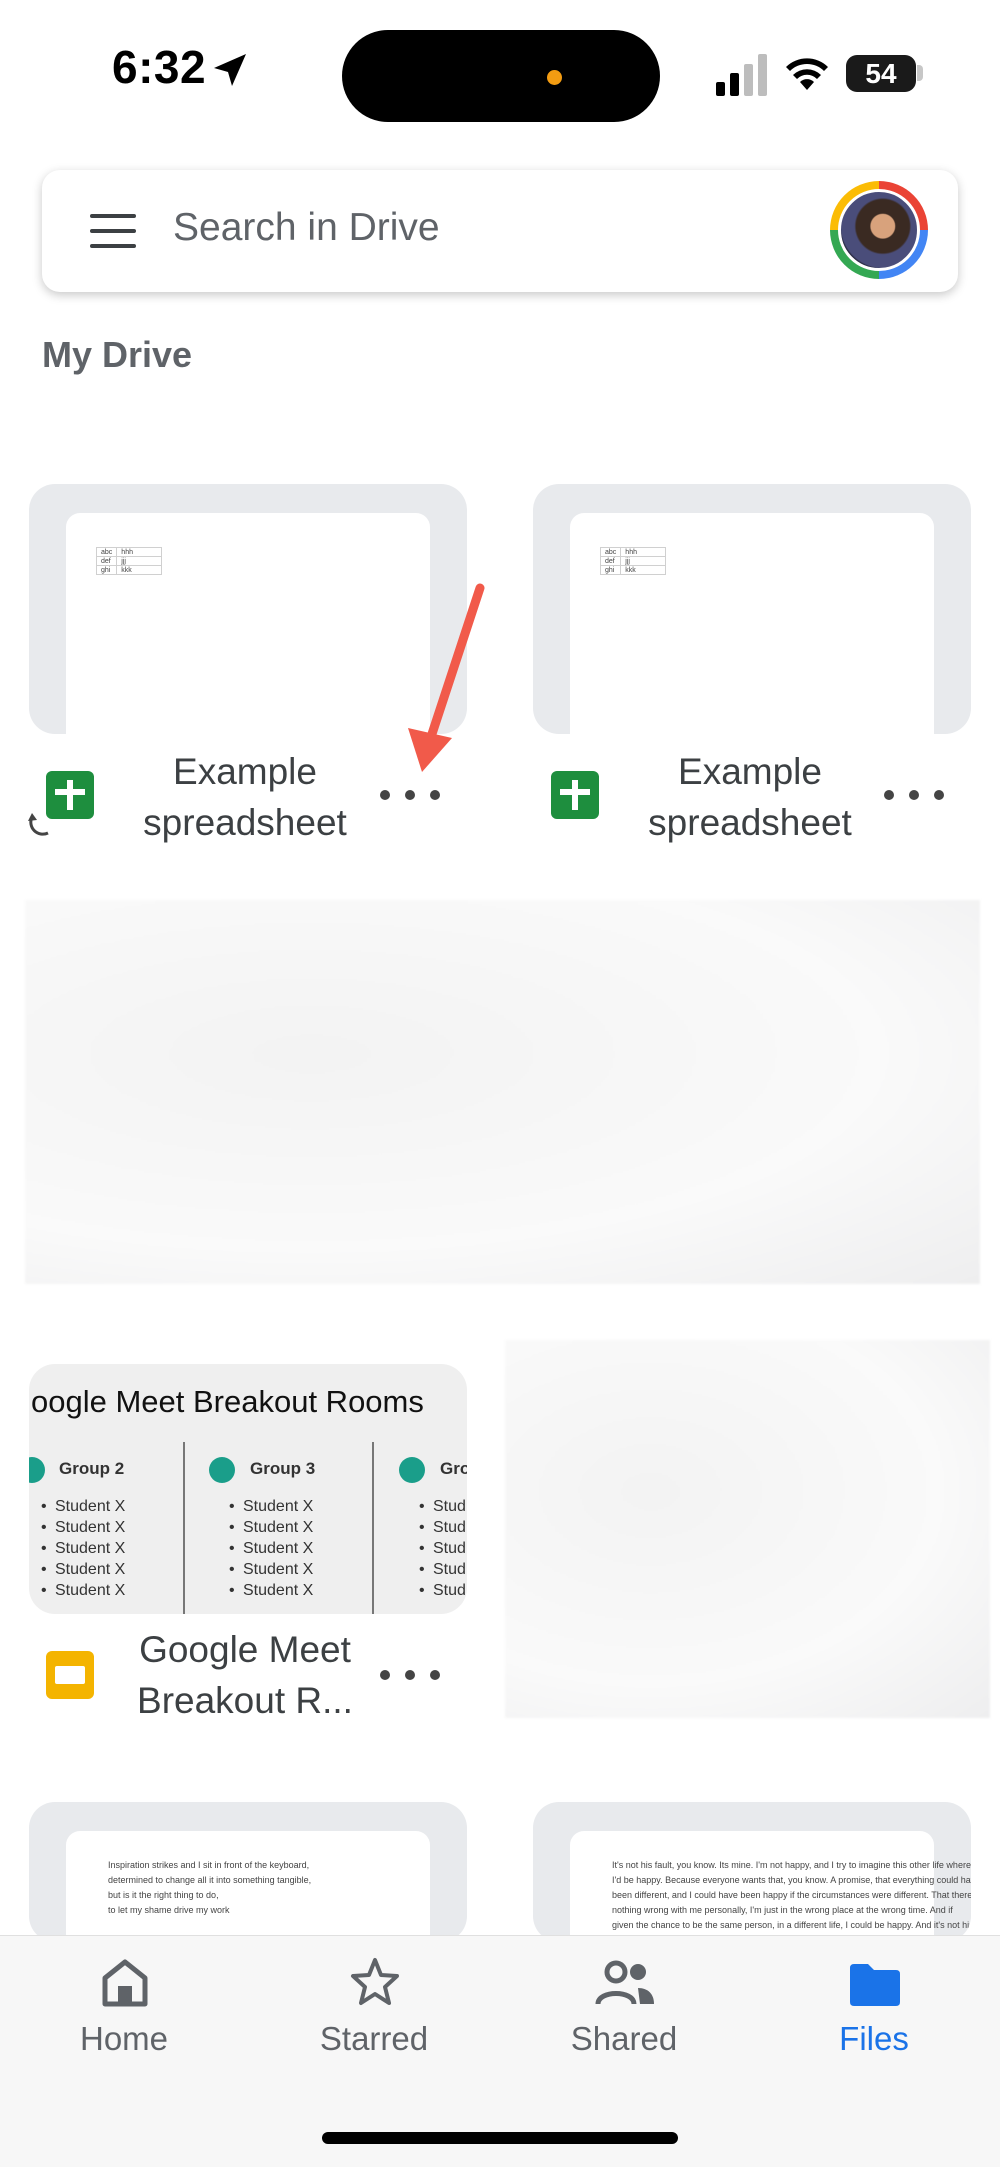  I want to click on nav-files: Files, so click(874, 2039).